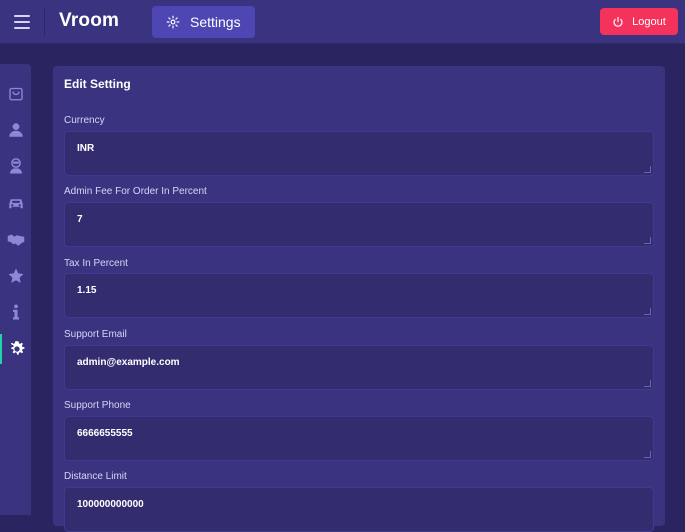  I want to click on shopping-bag-icon, so click(15, 94).